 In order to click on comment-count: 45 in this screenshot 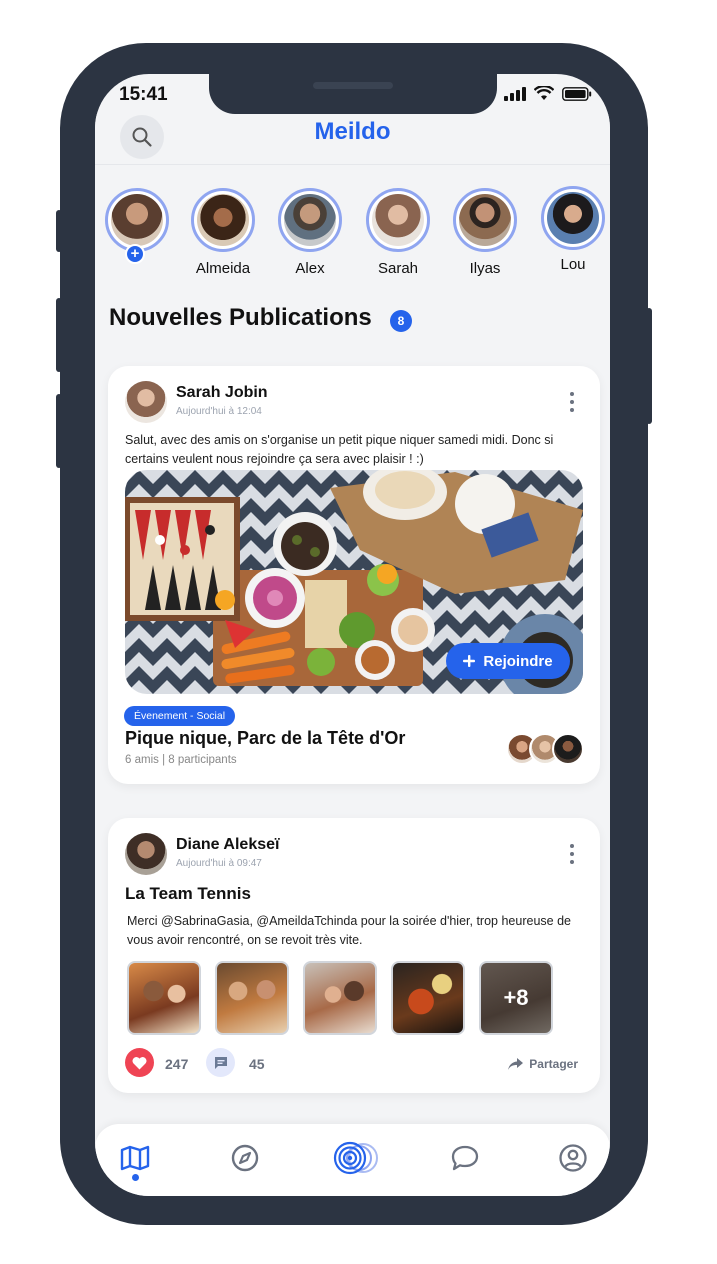, I will do `click(257, 1064)`.